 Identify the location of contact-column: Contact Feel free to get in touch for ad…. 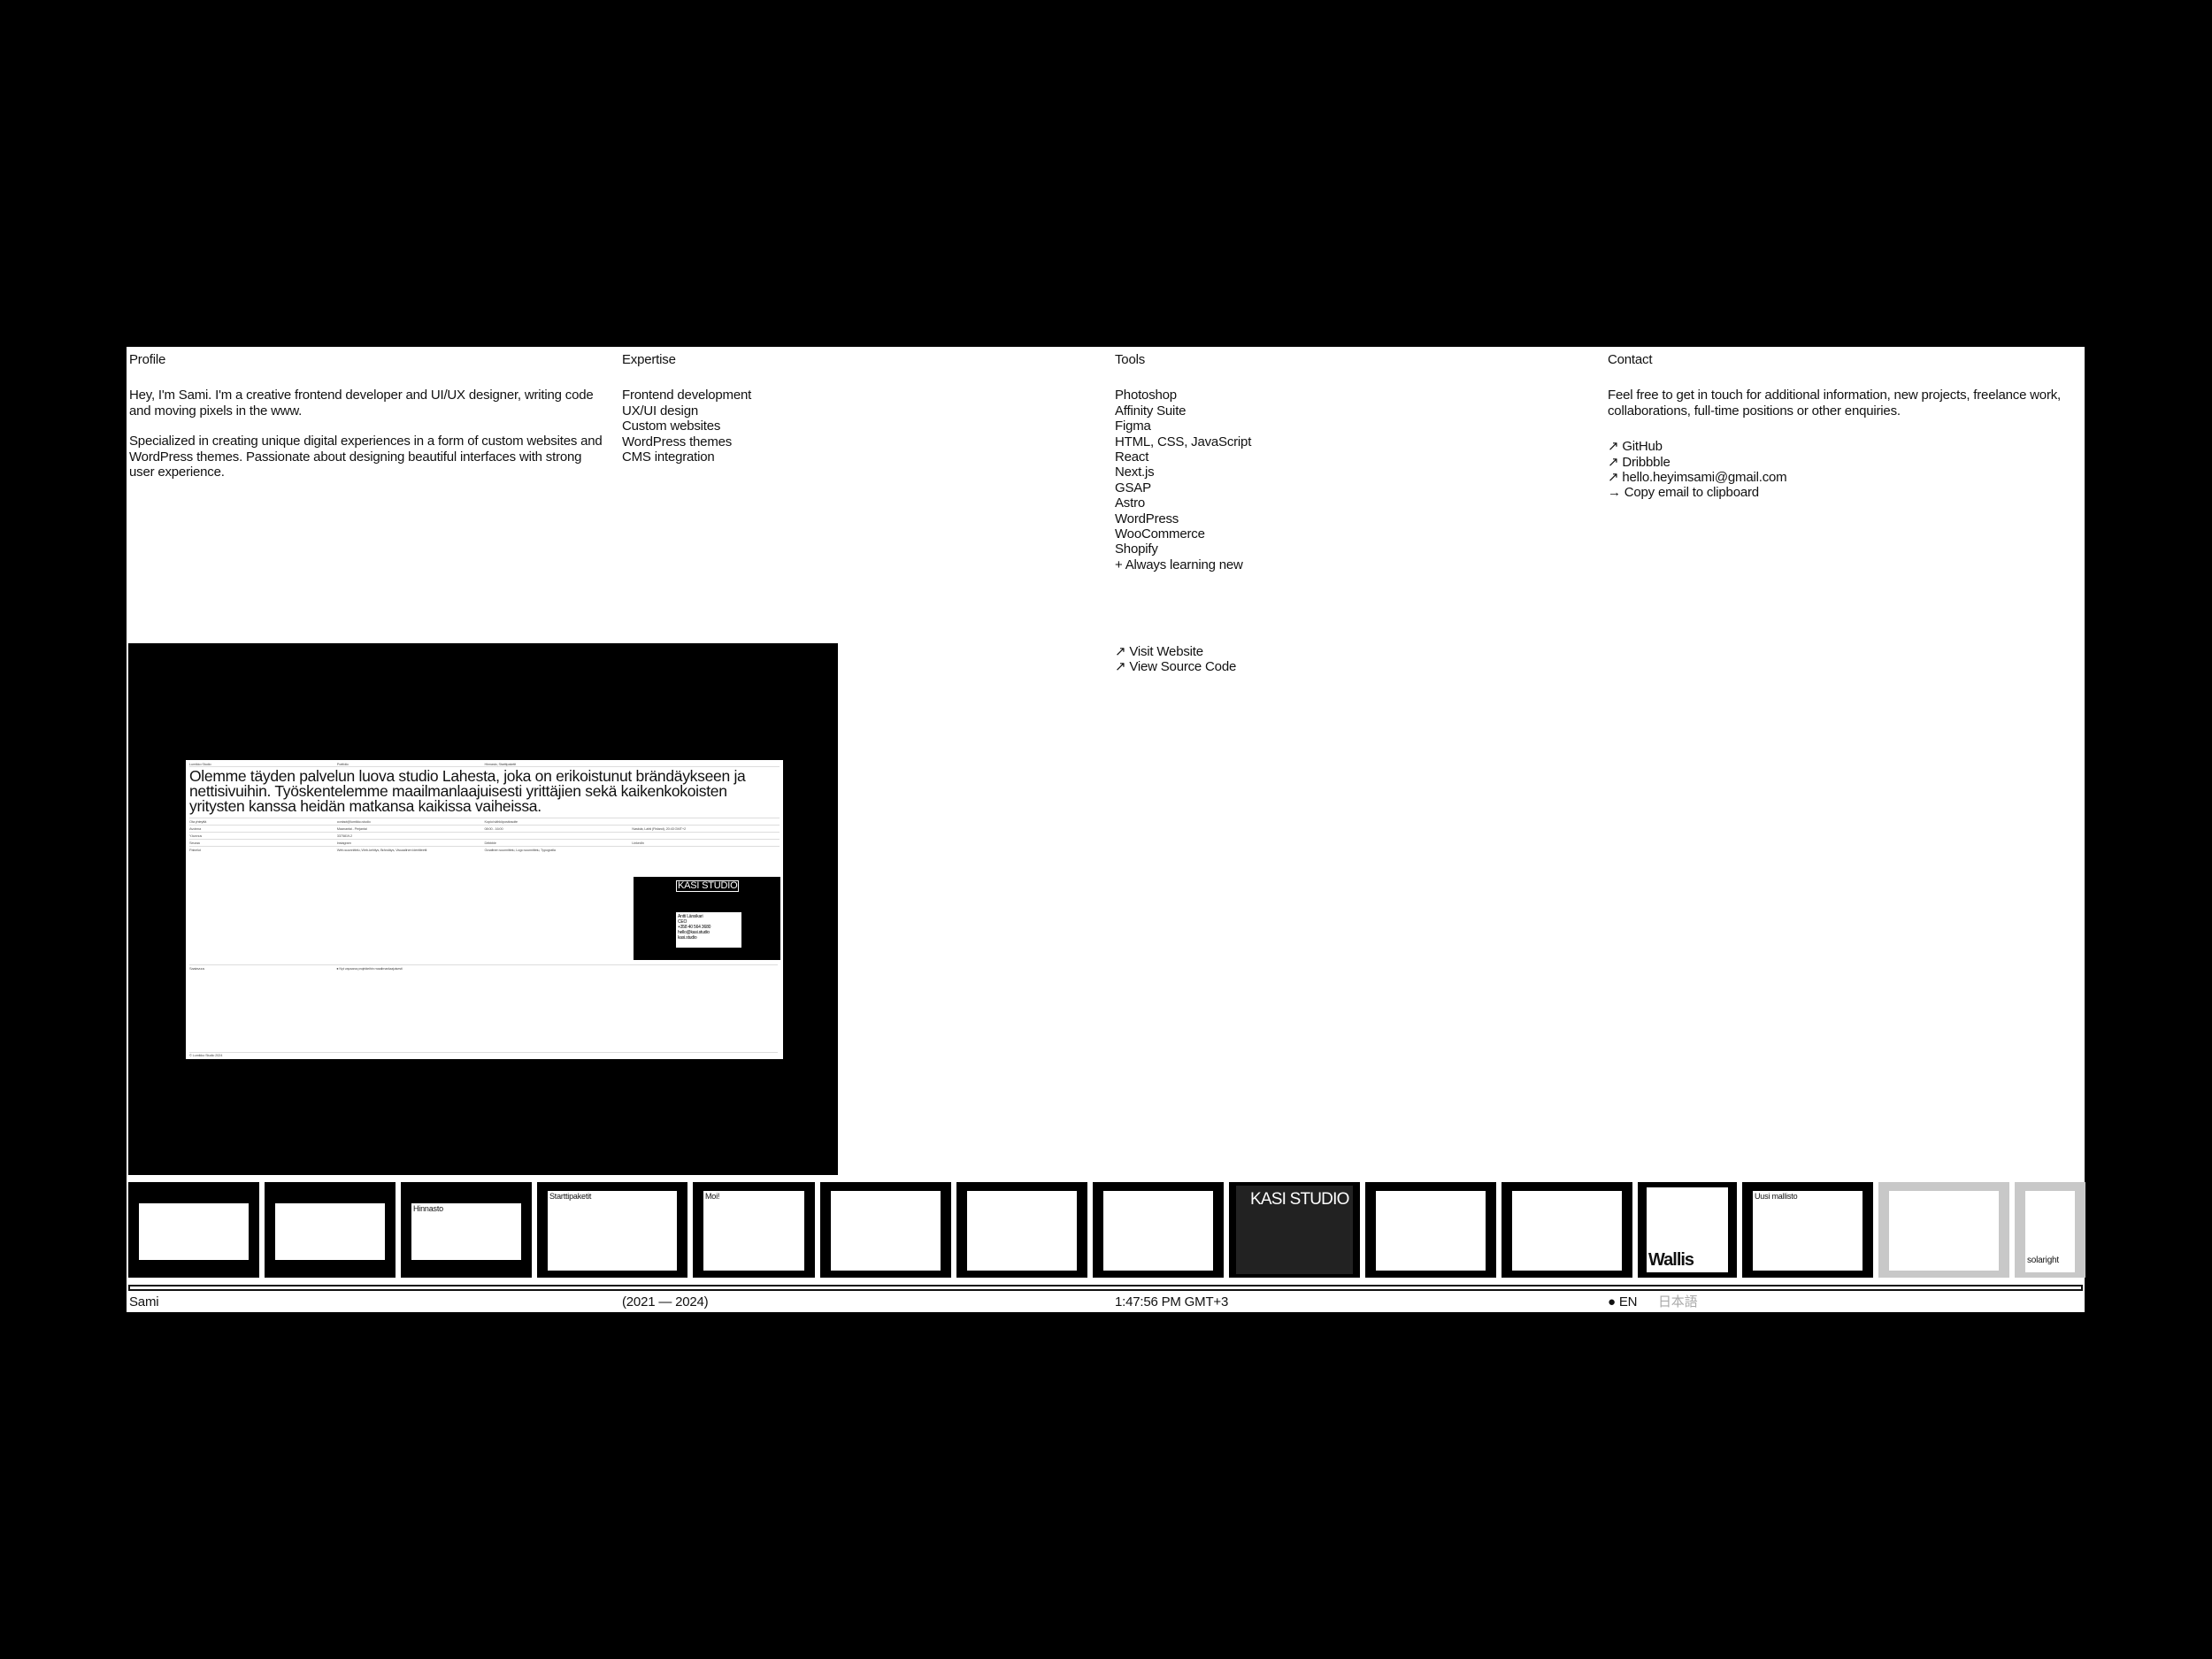
(1843, 427).